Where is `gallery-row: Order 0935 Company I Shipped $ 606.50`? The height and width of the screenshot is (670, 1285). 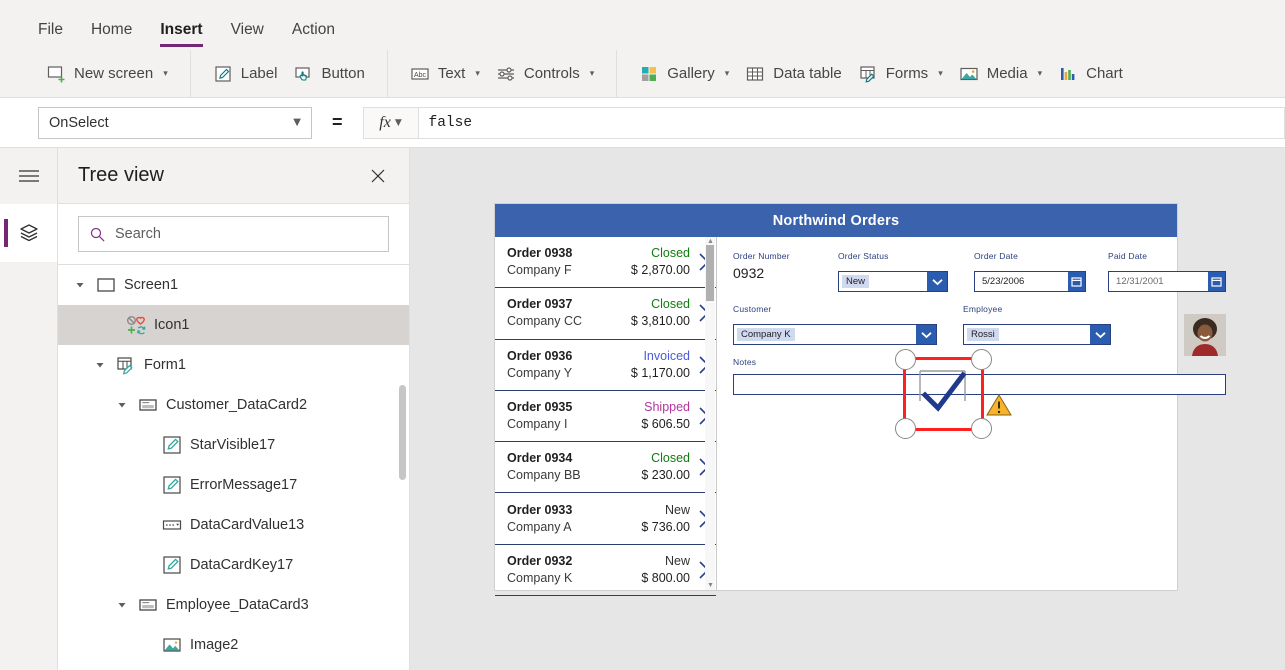 gallery-row: Order 0935 Company I Shipped $ 606.50 is located at coordinates (605, 417).